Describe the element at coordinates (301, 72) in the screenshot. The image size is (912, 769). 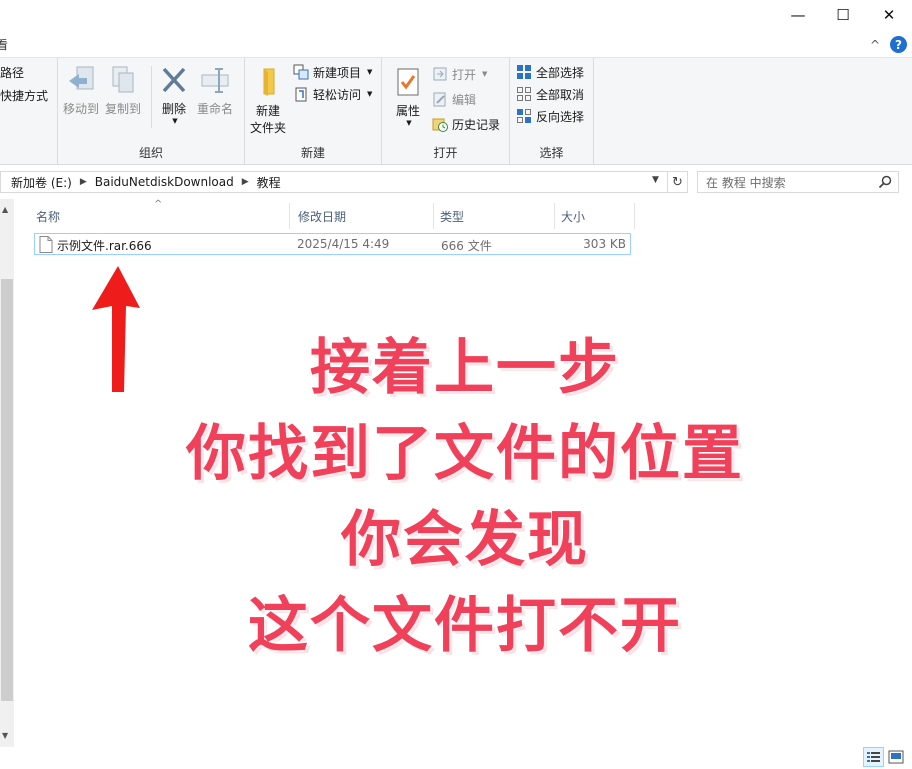
I see `new-item-icon` at that location.